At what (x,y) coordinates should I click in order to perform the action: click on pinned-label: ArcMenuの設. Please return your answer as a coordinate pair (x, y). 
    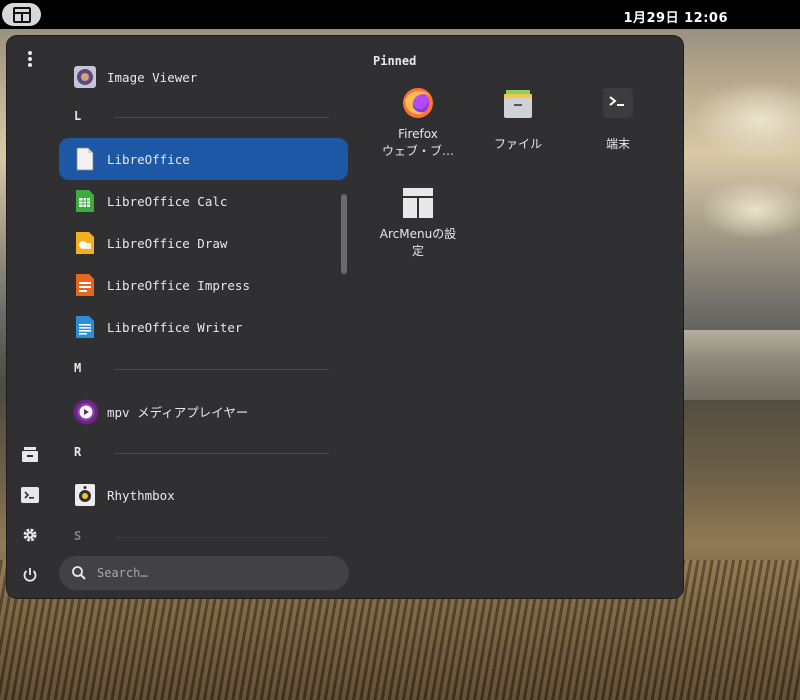
    Looking at the image, I should click on (418, 234).